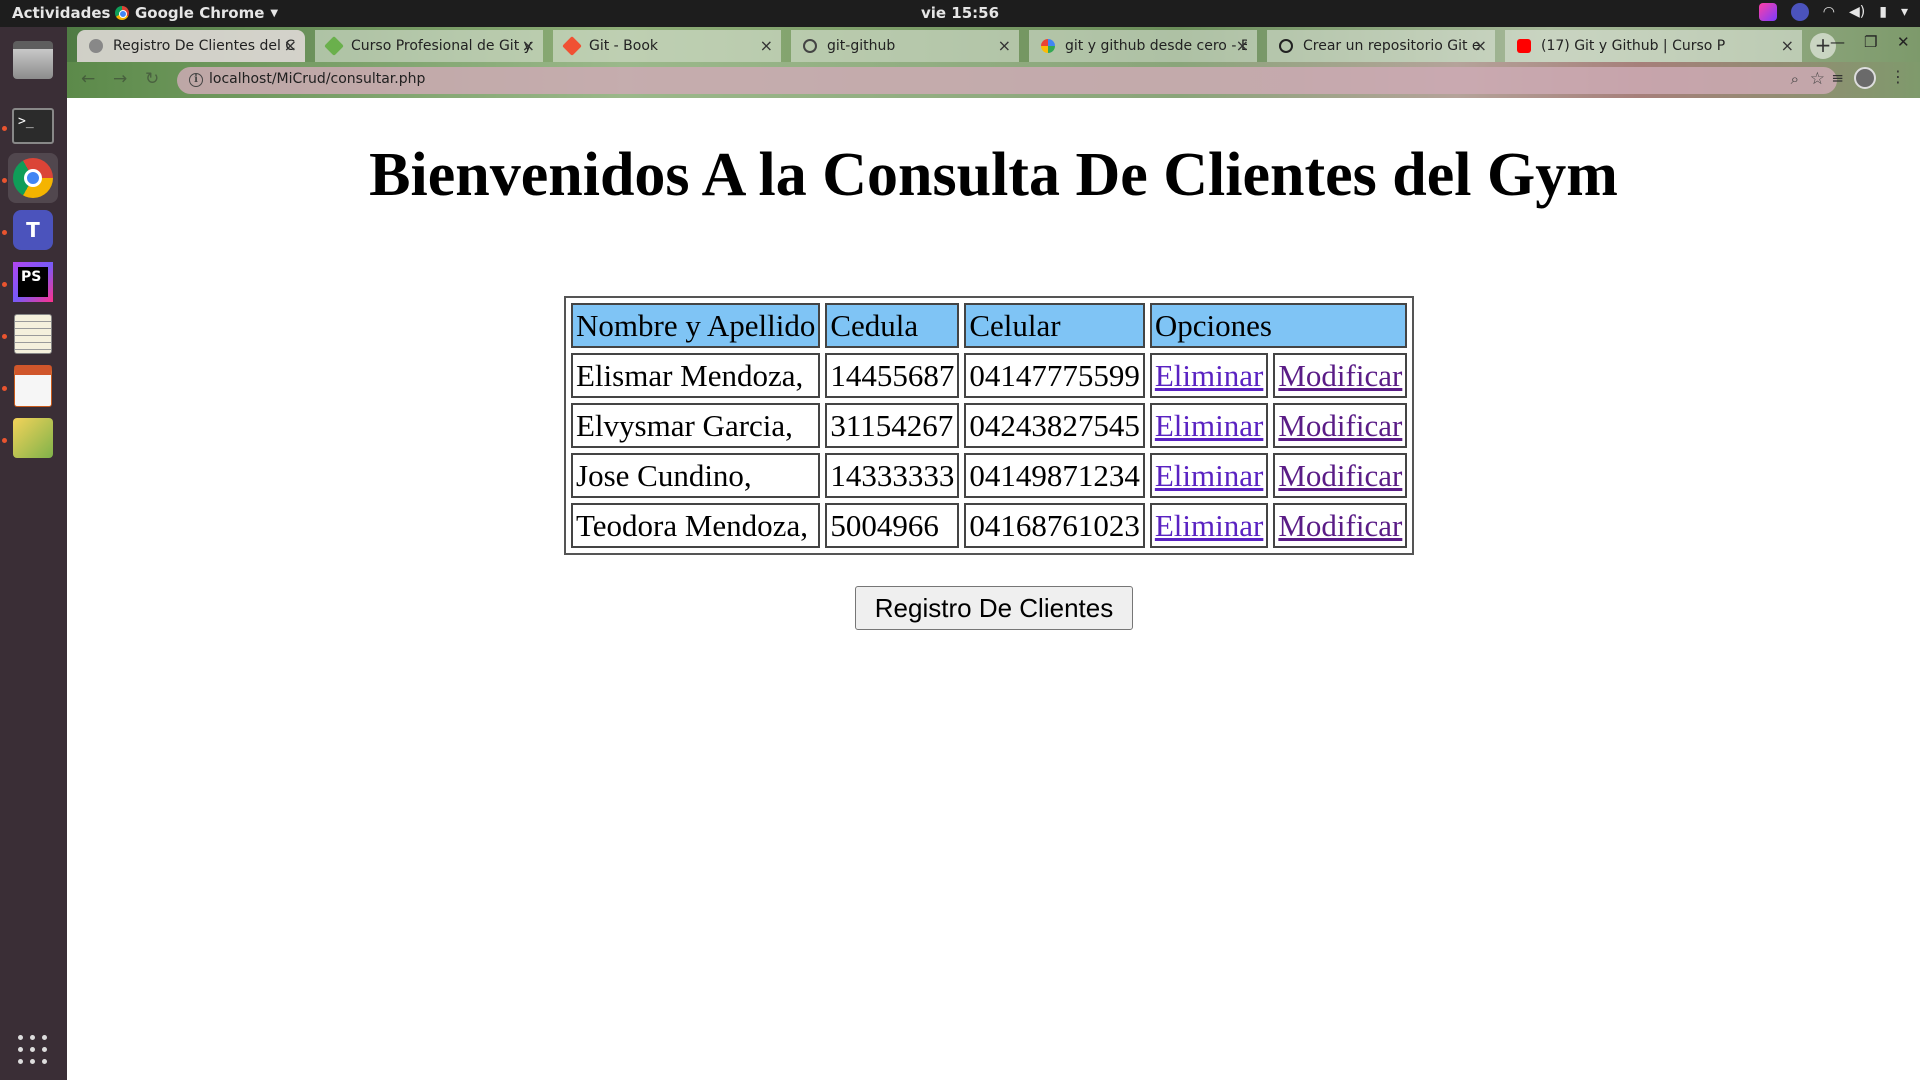 This screenshot has height=1080, width=1920. I want to click on dock-chrome, so click(33, 178).